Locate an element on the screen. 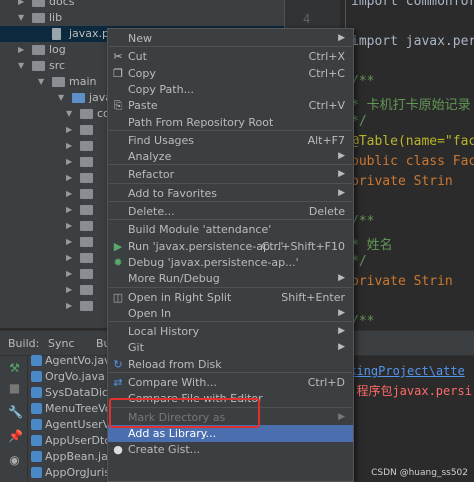 Image resolution: width=474 pixels, height=482 pixels. watermark: CSDN @huang_ss502 is located at coordinates (419, 473).